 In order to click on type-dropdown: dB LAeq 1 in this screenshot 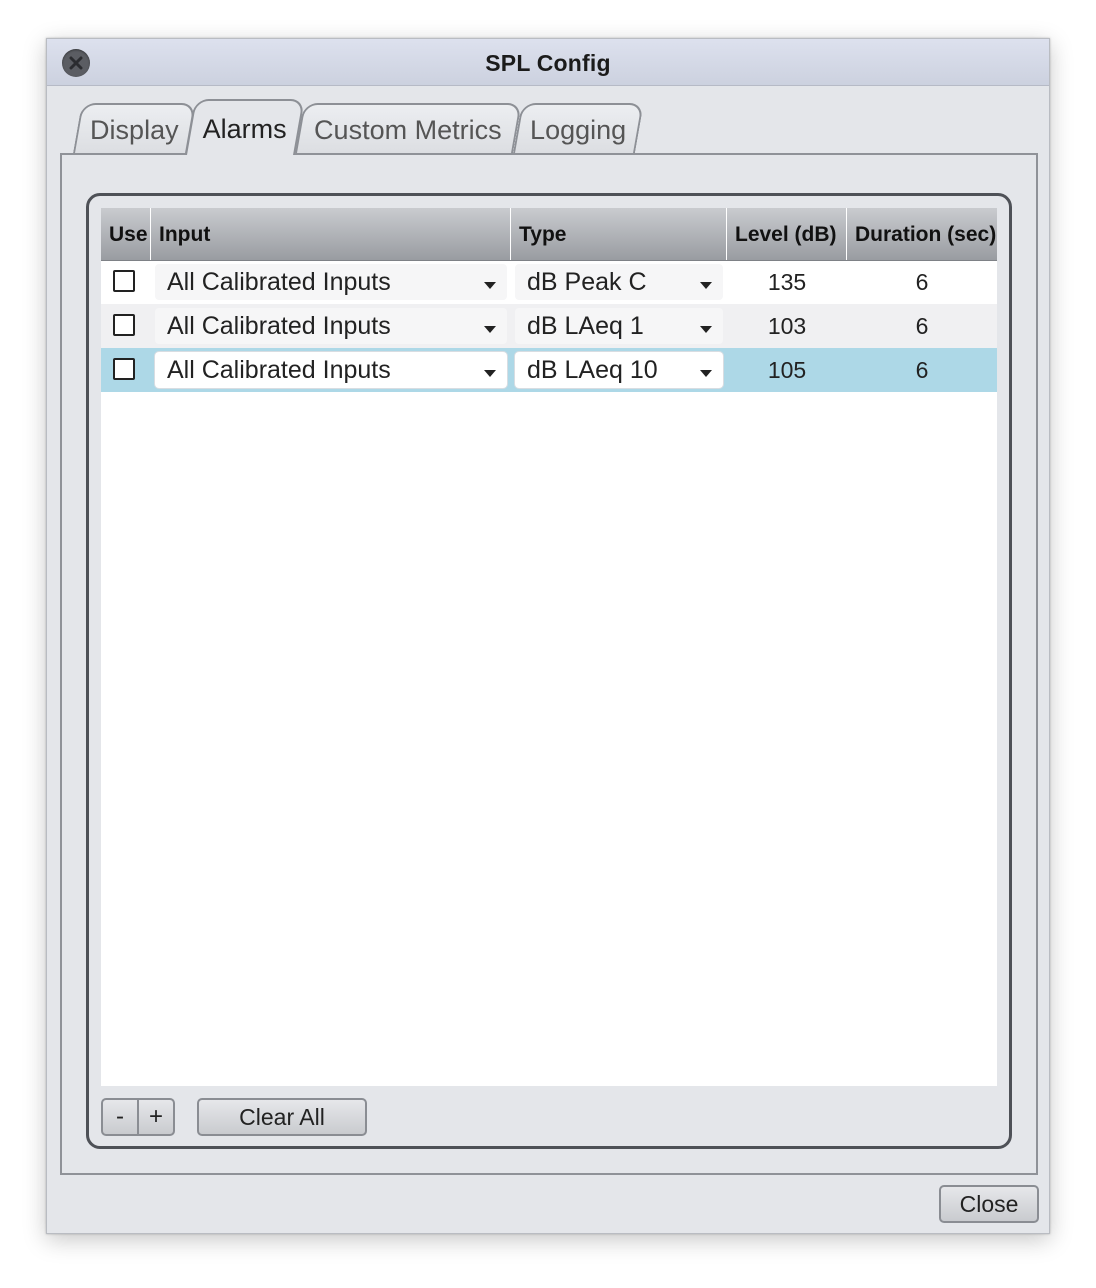, I will do `click(619, 326)`.